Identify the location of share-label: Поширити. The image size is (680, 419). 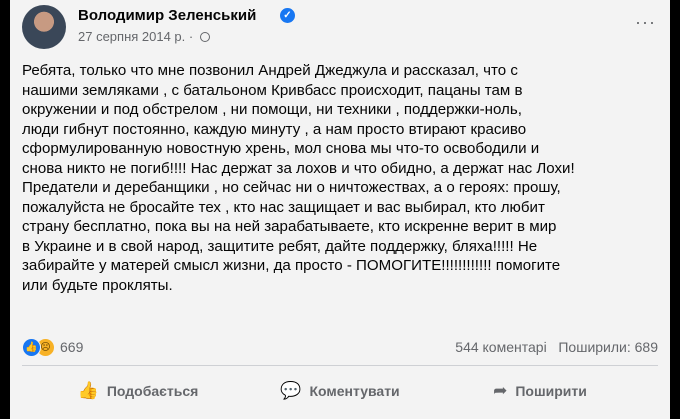
(551, 391).